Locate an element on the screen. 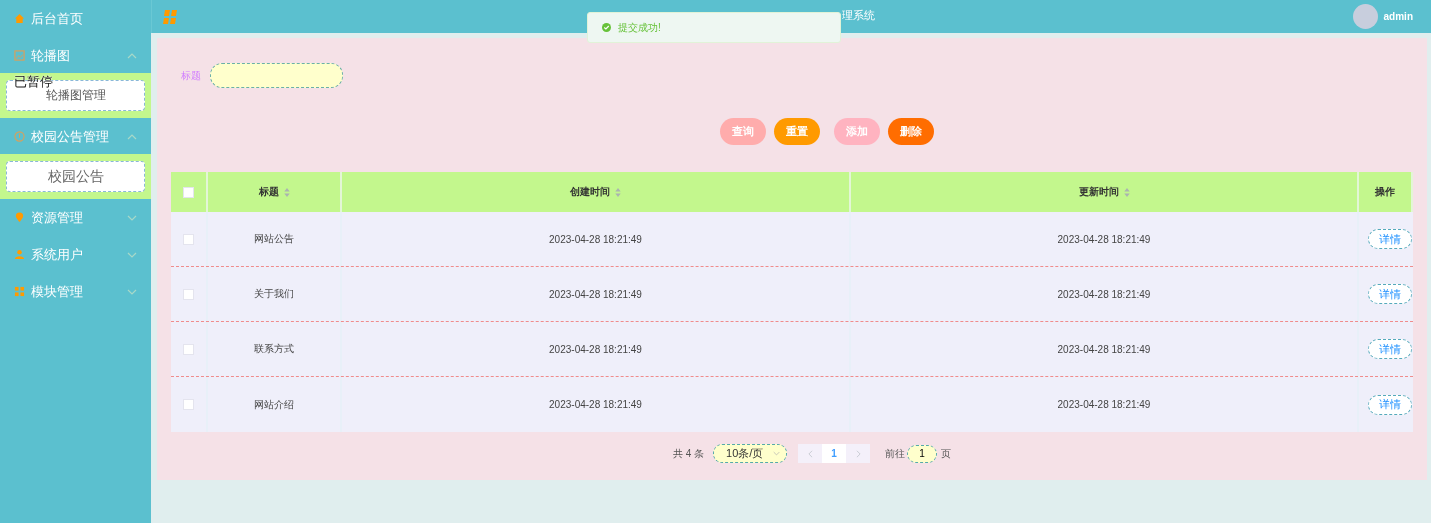 The width and height of the screenshot is (1431, 523). goto-page-input: 1 is located at coordinates (922, 453).